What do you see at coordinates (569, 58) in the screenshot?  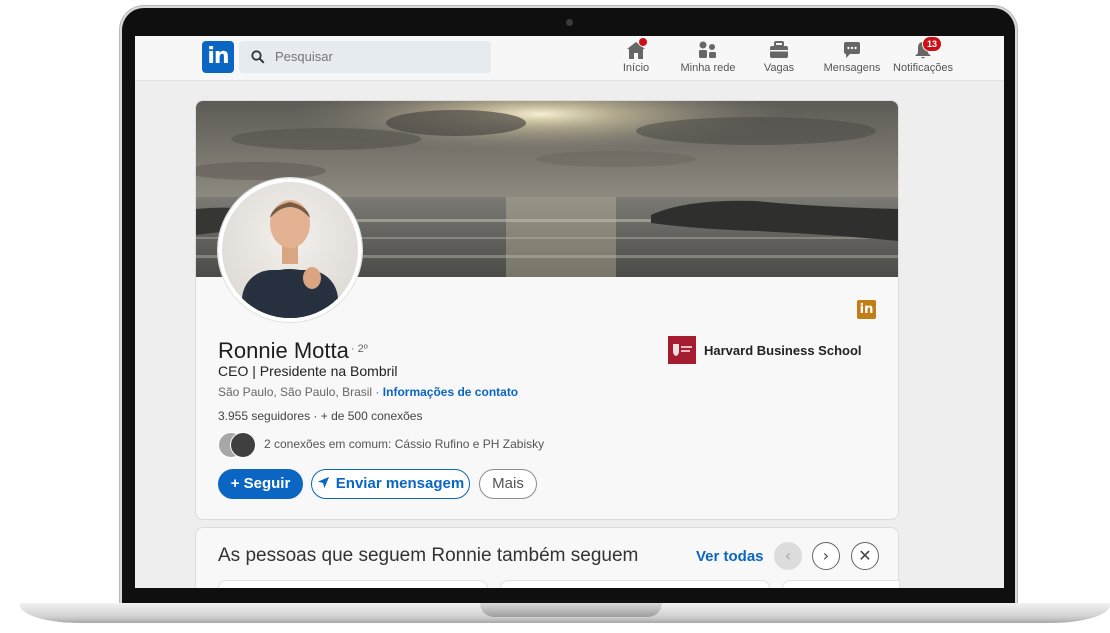 I see `top-navigation: in Início Minha rede Vagas` at bounding box center [569, 58].